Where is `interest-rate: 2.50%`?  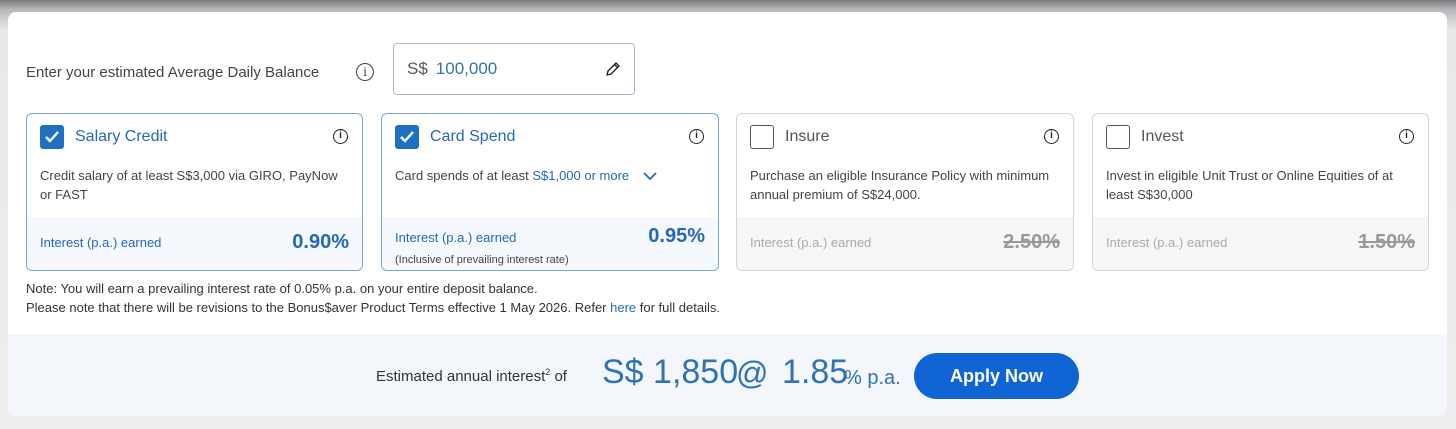 interest-rate: 2.50% is located at coordinates (1031, 242).